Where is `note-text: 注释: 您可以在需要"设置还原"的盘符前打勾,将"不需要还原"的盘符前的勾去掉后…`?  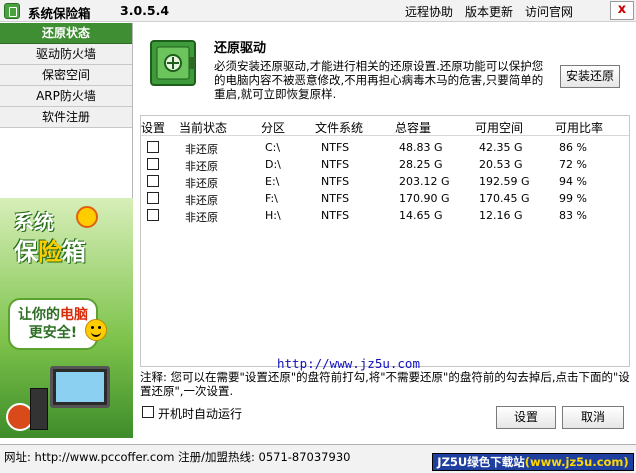
note-text: 注释: 您可以在需要"设置还原"的盘符前打勾,将"不需要还原"的盘符前的勾去掉后… is located at coordinates (385, 384).